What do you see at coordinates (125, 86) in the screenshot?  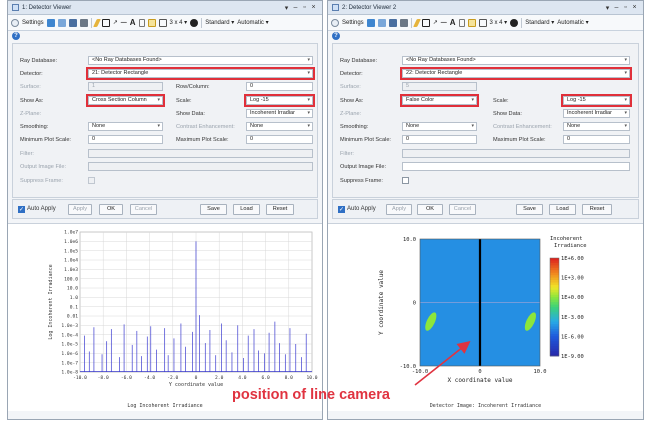 I see `surface-field: 1` at bounding box center [125, 86].